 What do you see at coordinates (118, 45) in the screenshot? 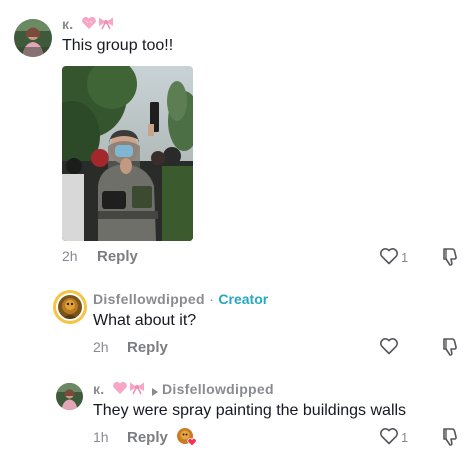
I see `comment-text: This group too!!` at bounding box center [118, 45].